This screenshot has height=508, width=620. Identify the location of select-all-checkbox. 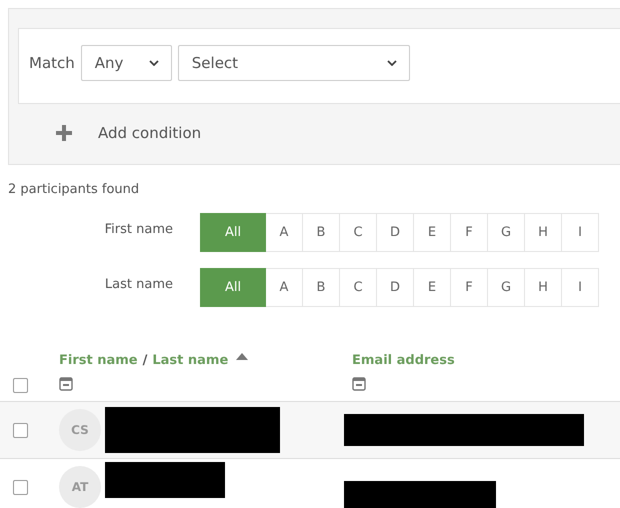
(20, 385).